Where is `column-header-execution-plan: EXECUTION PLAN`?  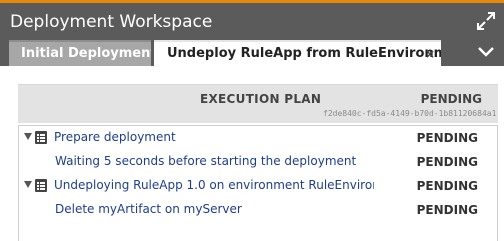 column-header-execution-plan: EXECUTION PLAN is located at coordinates (261, 99).